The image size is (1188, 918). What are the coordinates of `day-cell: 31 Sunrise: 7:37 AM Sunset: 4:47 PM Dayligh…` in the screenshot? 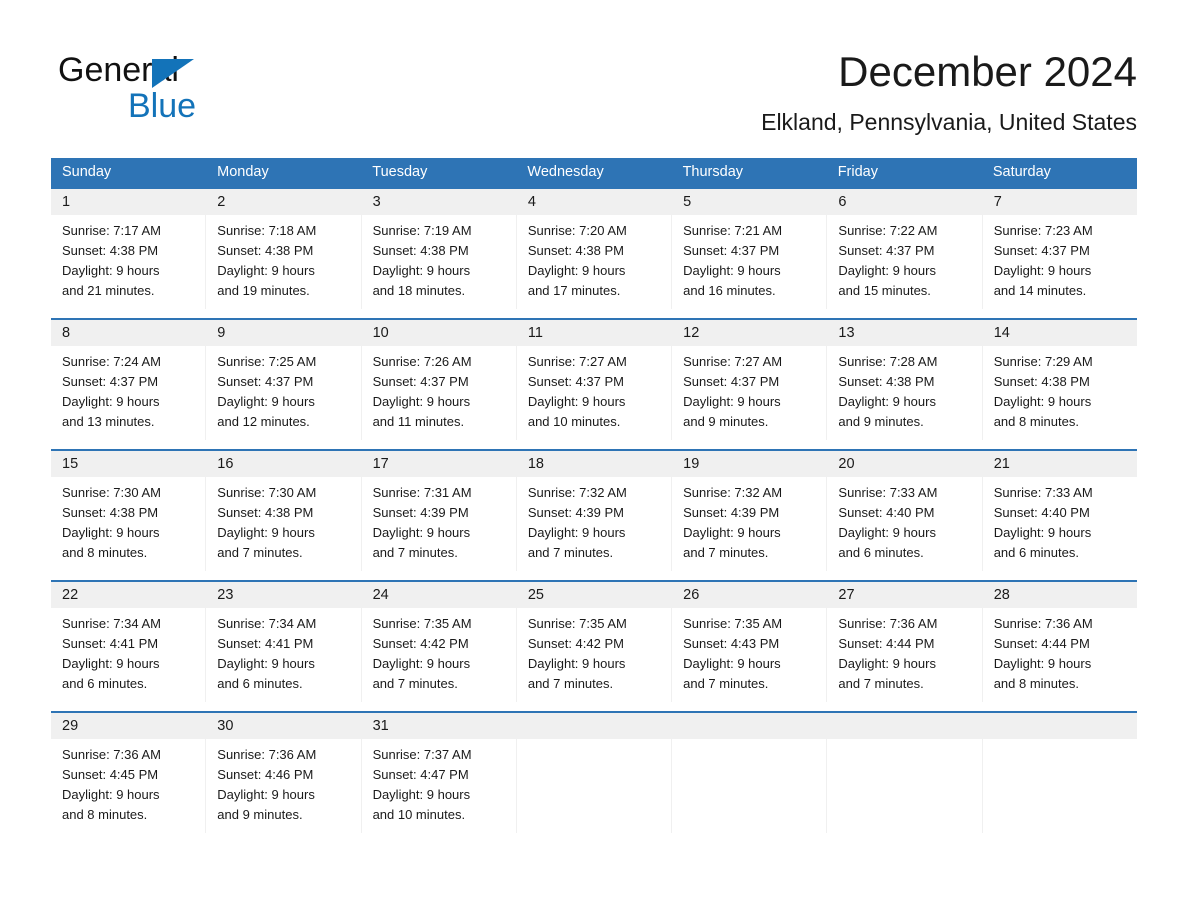 It's located at (439, 773).